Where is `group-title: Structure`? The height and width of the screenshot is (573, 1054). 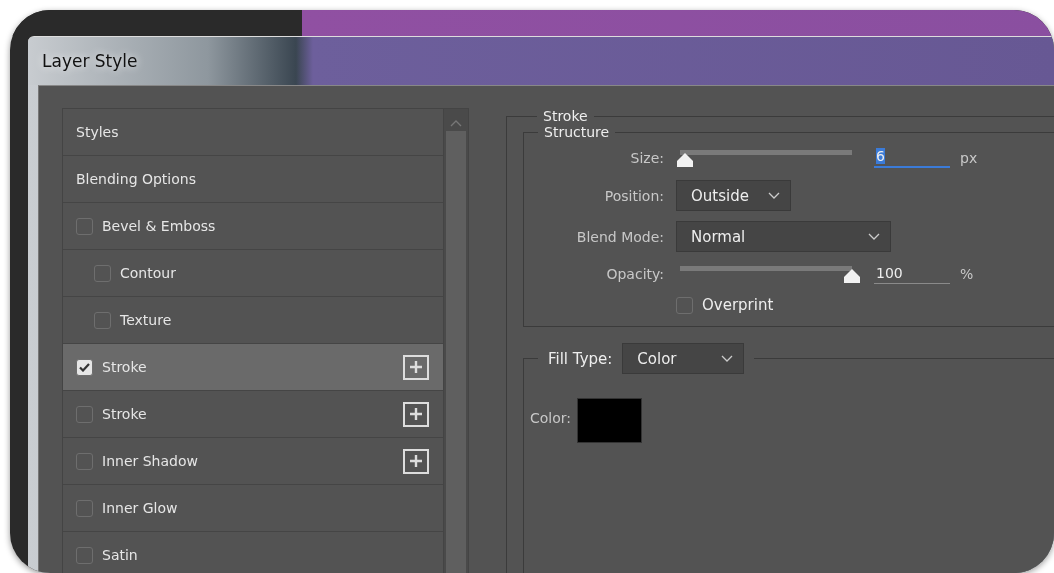
group-title: Structure is located at coordinates (577, 132).